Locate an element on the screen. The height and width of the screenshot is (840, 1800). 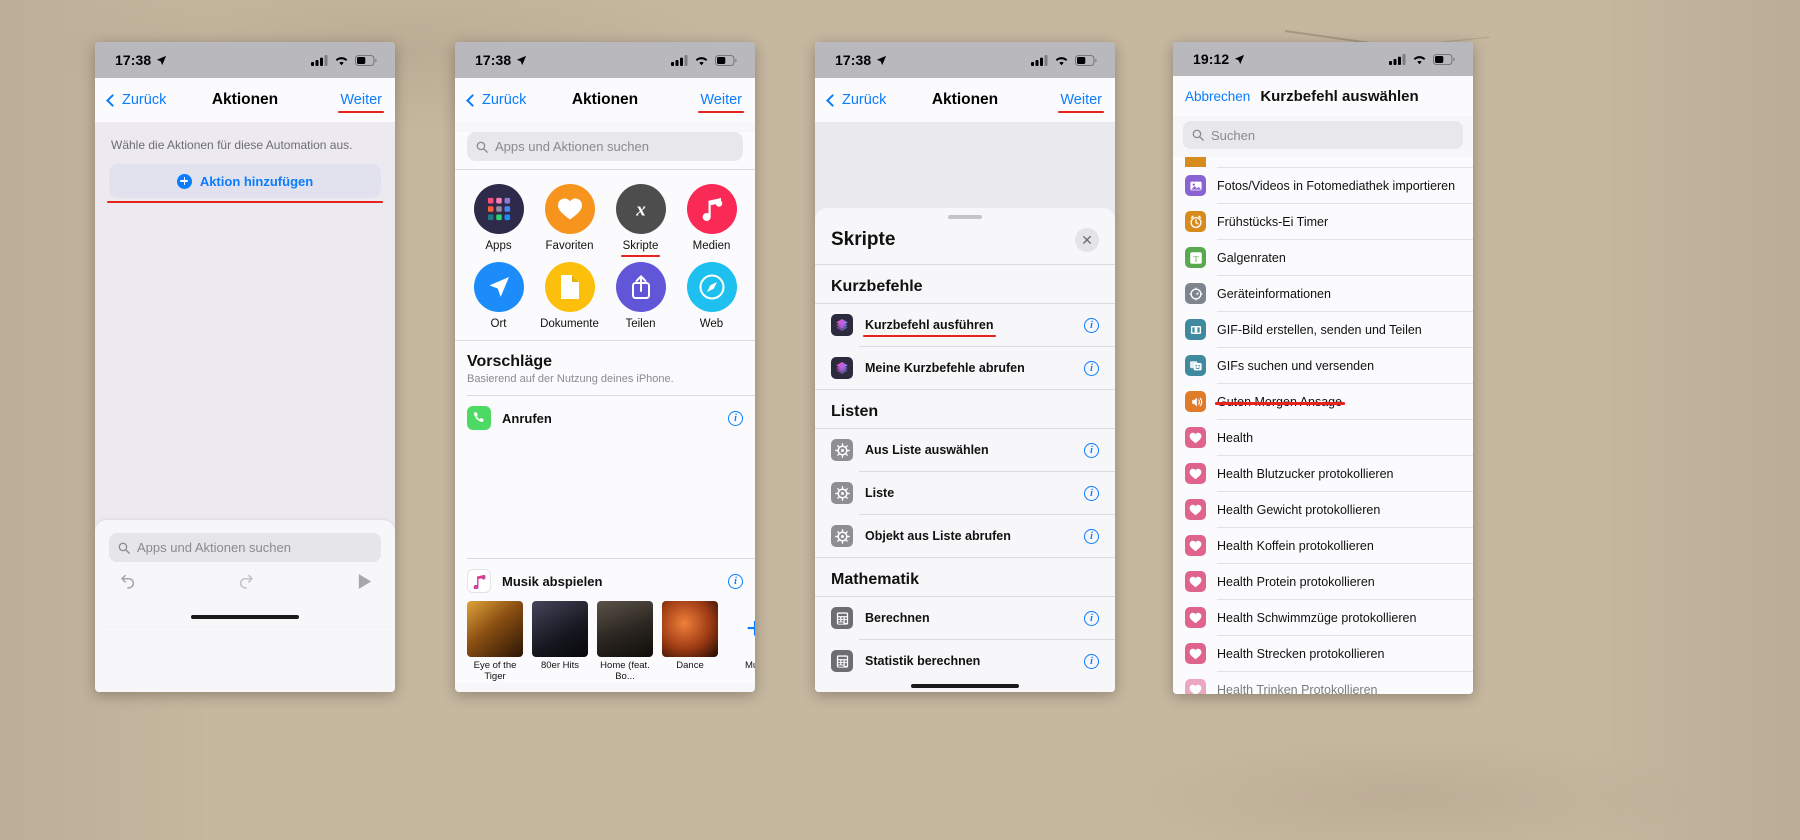
x-script-icon: x is located at coordinates (640, 209).